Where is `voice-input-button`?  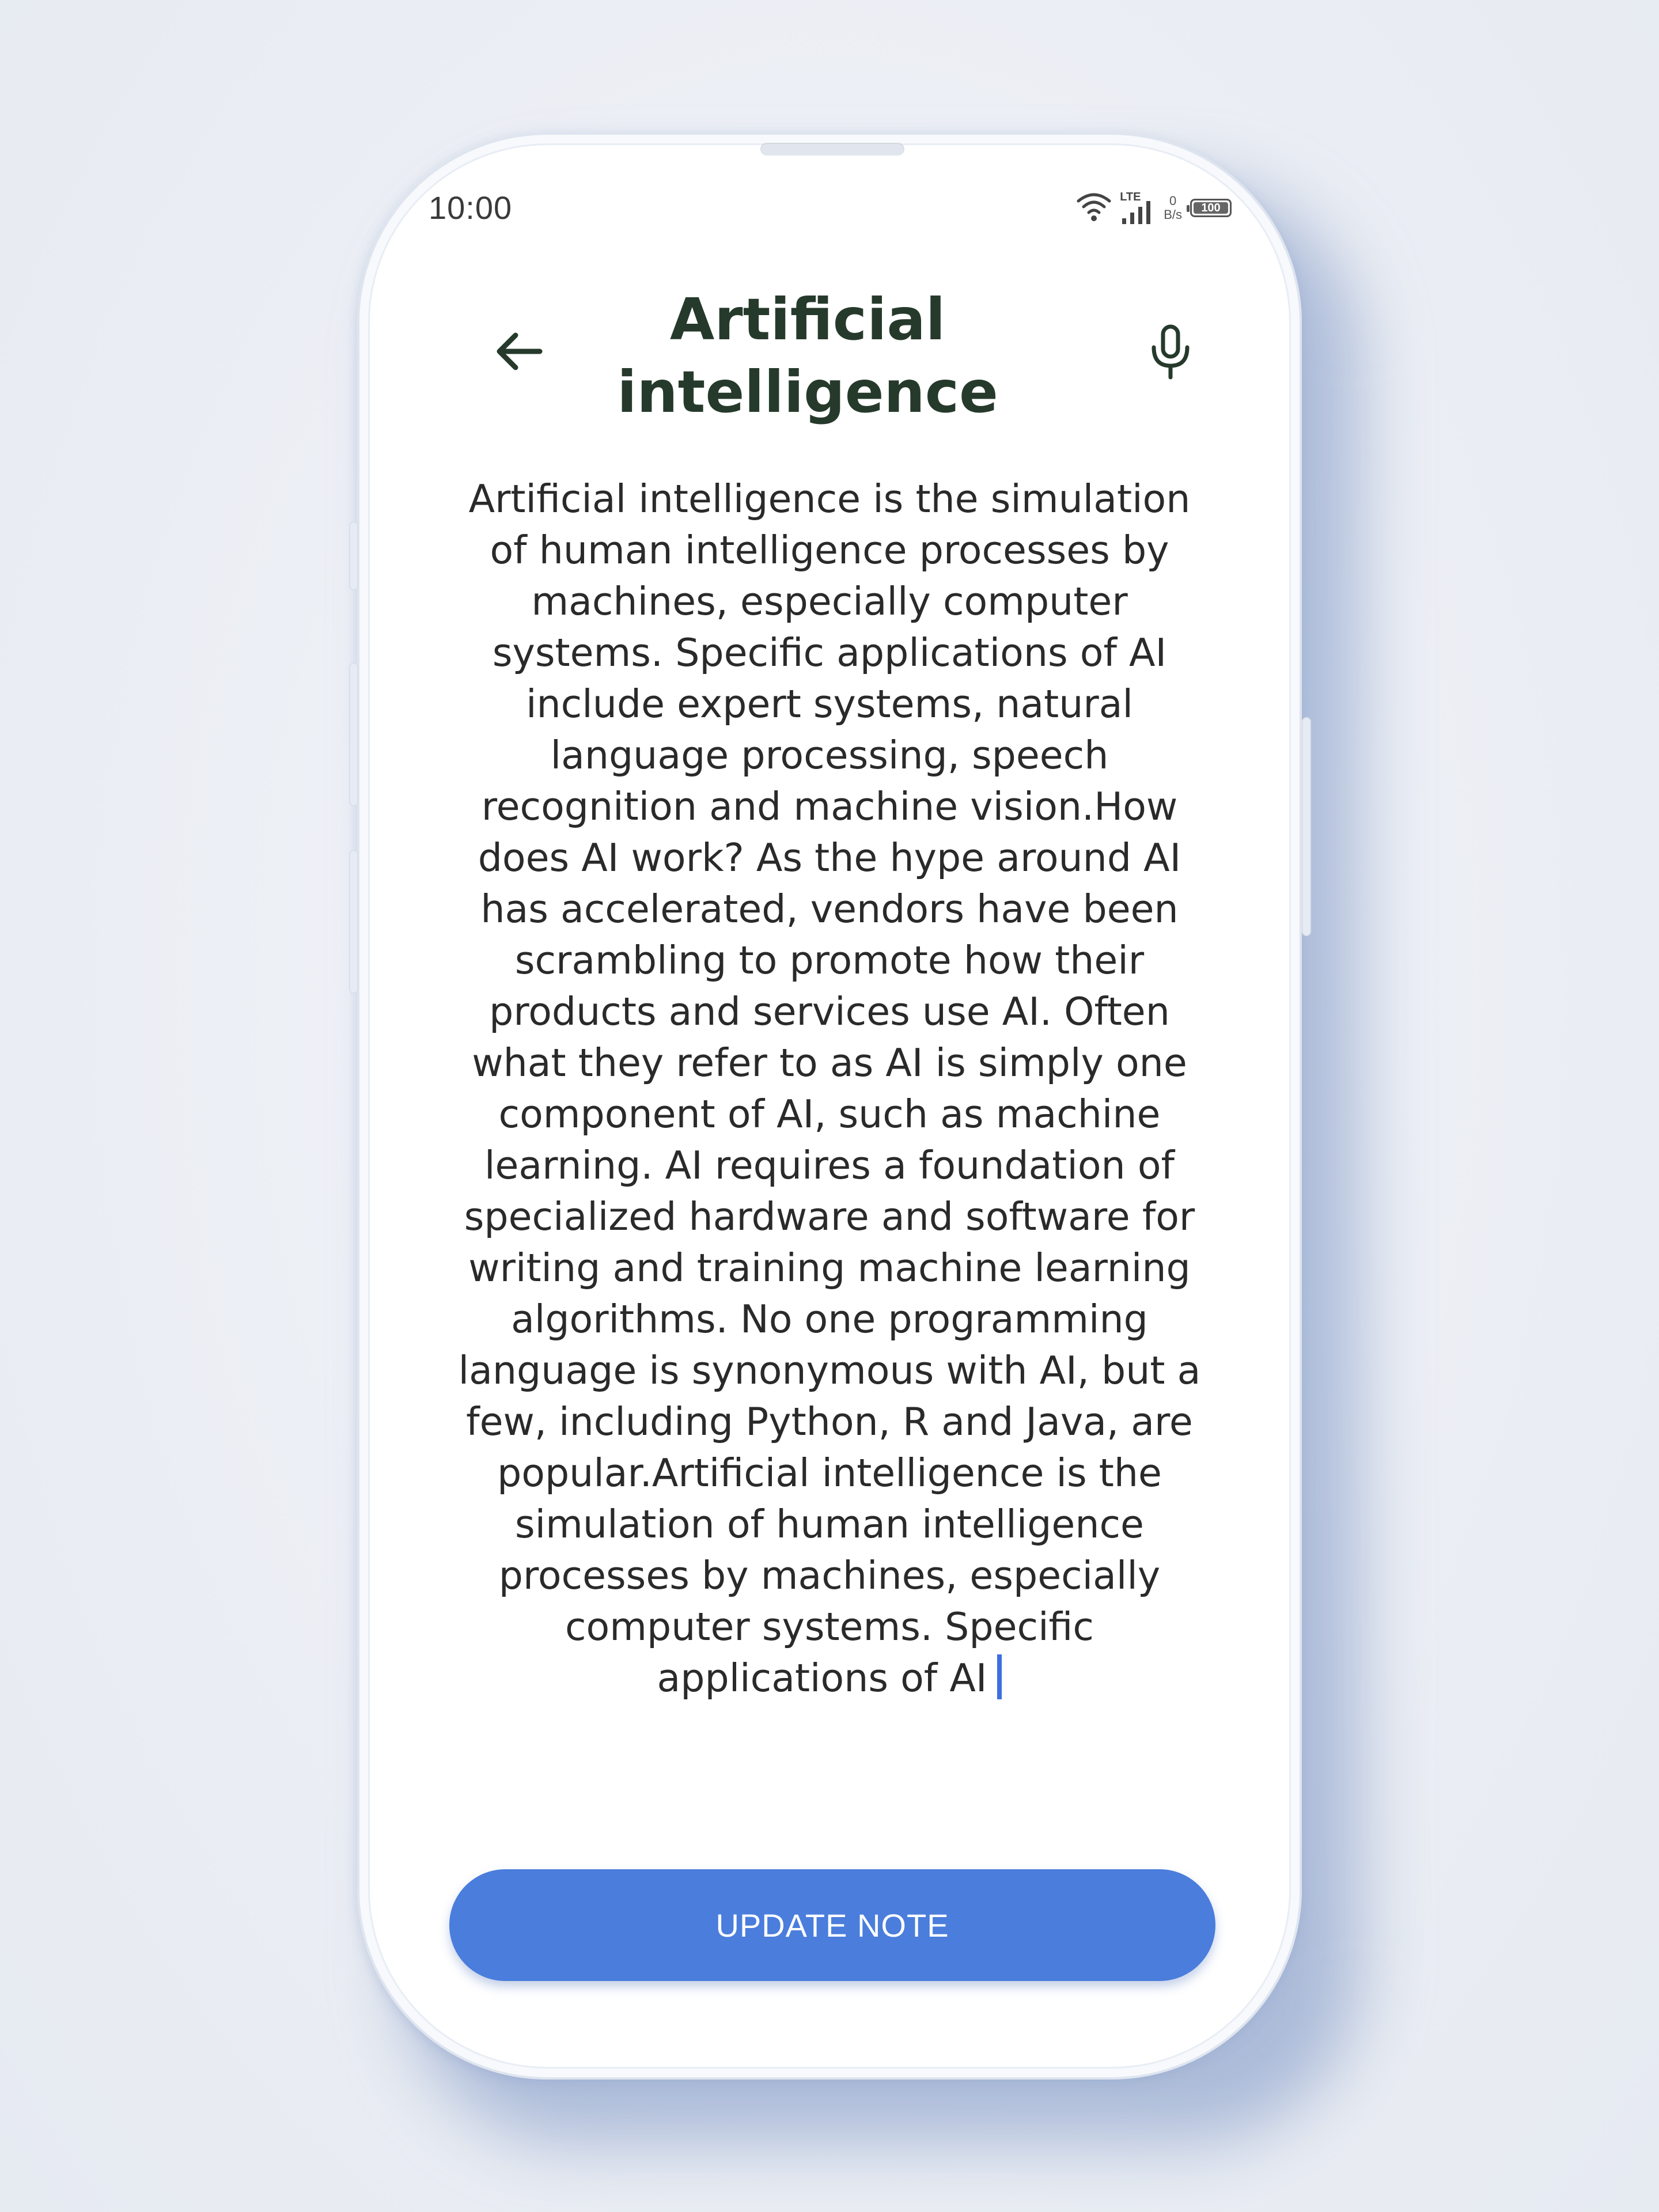
voice-input-button is located at coordinates (1170, 352).